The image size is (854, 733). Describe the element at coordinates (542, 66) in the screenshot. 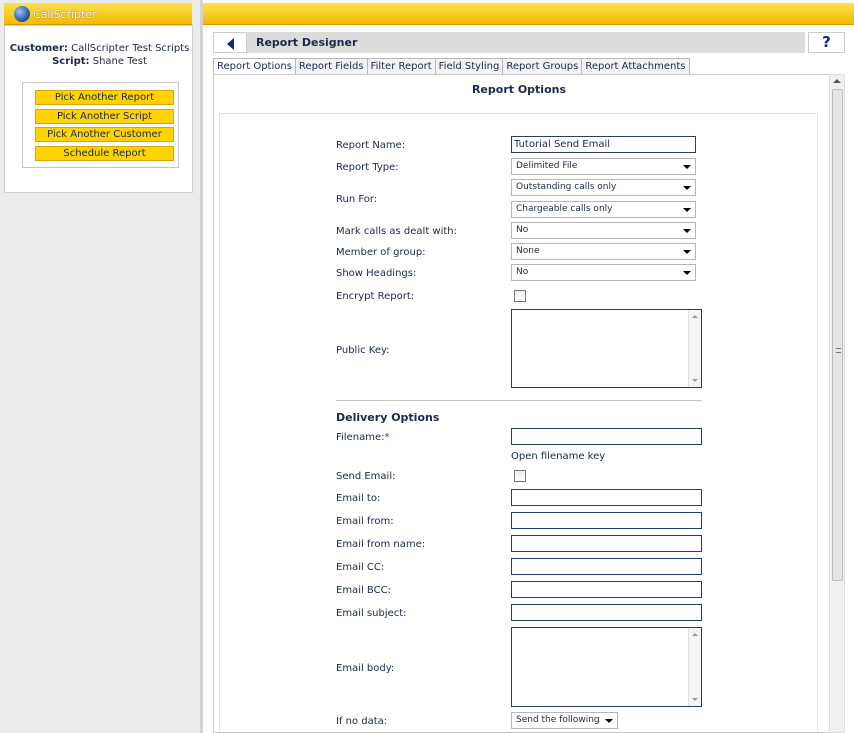

I see `tab-report-groups: Report Groups` at that location.